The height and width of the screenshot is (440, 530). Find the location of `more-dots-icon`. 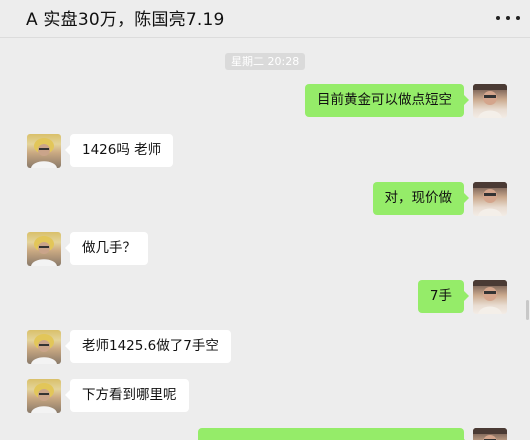

more-dots-icon is located at coordinates (508, 18).